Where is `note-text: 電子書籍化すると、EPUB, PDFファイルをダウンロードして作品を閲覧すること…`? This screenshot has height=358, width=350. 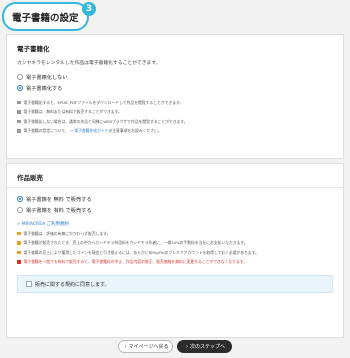 note-text: 電子書籍化すると、EPUB, PDFファイルをダウンロードして作品を閲覧すること… is located at coordinates (103, 102).